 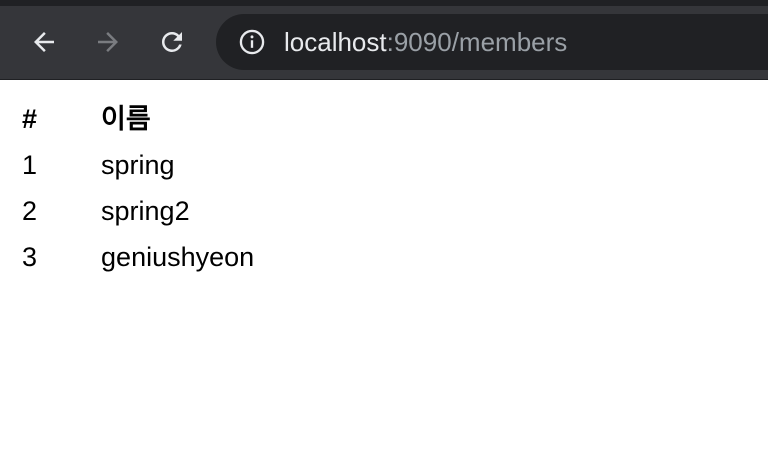 I want to click on back-button, so click(x=44, y=42).